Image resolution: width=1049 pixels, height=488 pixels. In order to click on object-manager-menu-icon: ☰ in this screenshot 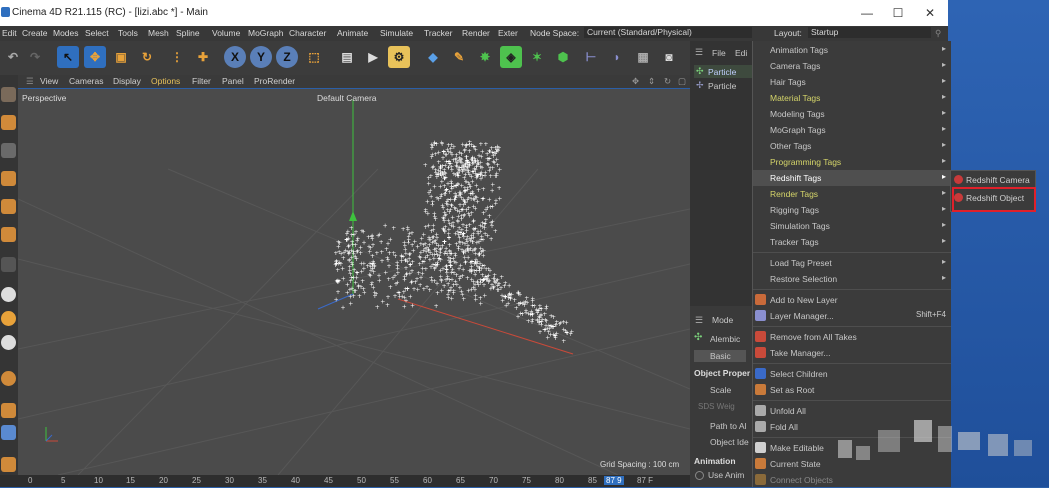, I will do `click(699, 52)`.